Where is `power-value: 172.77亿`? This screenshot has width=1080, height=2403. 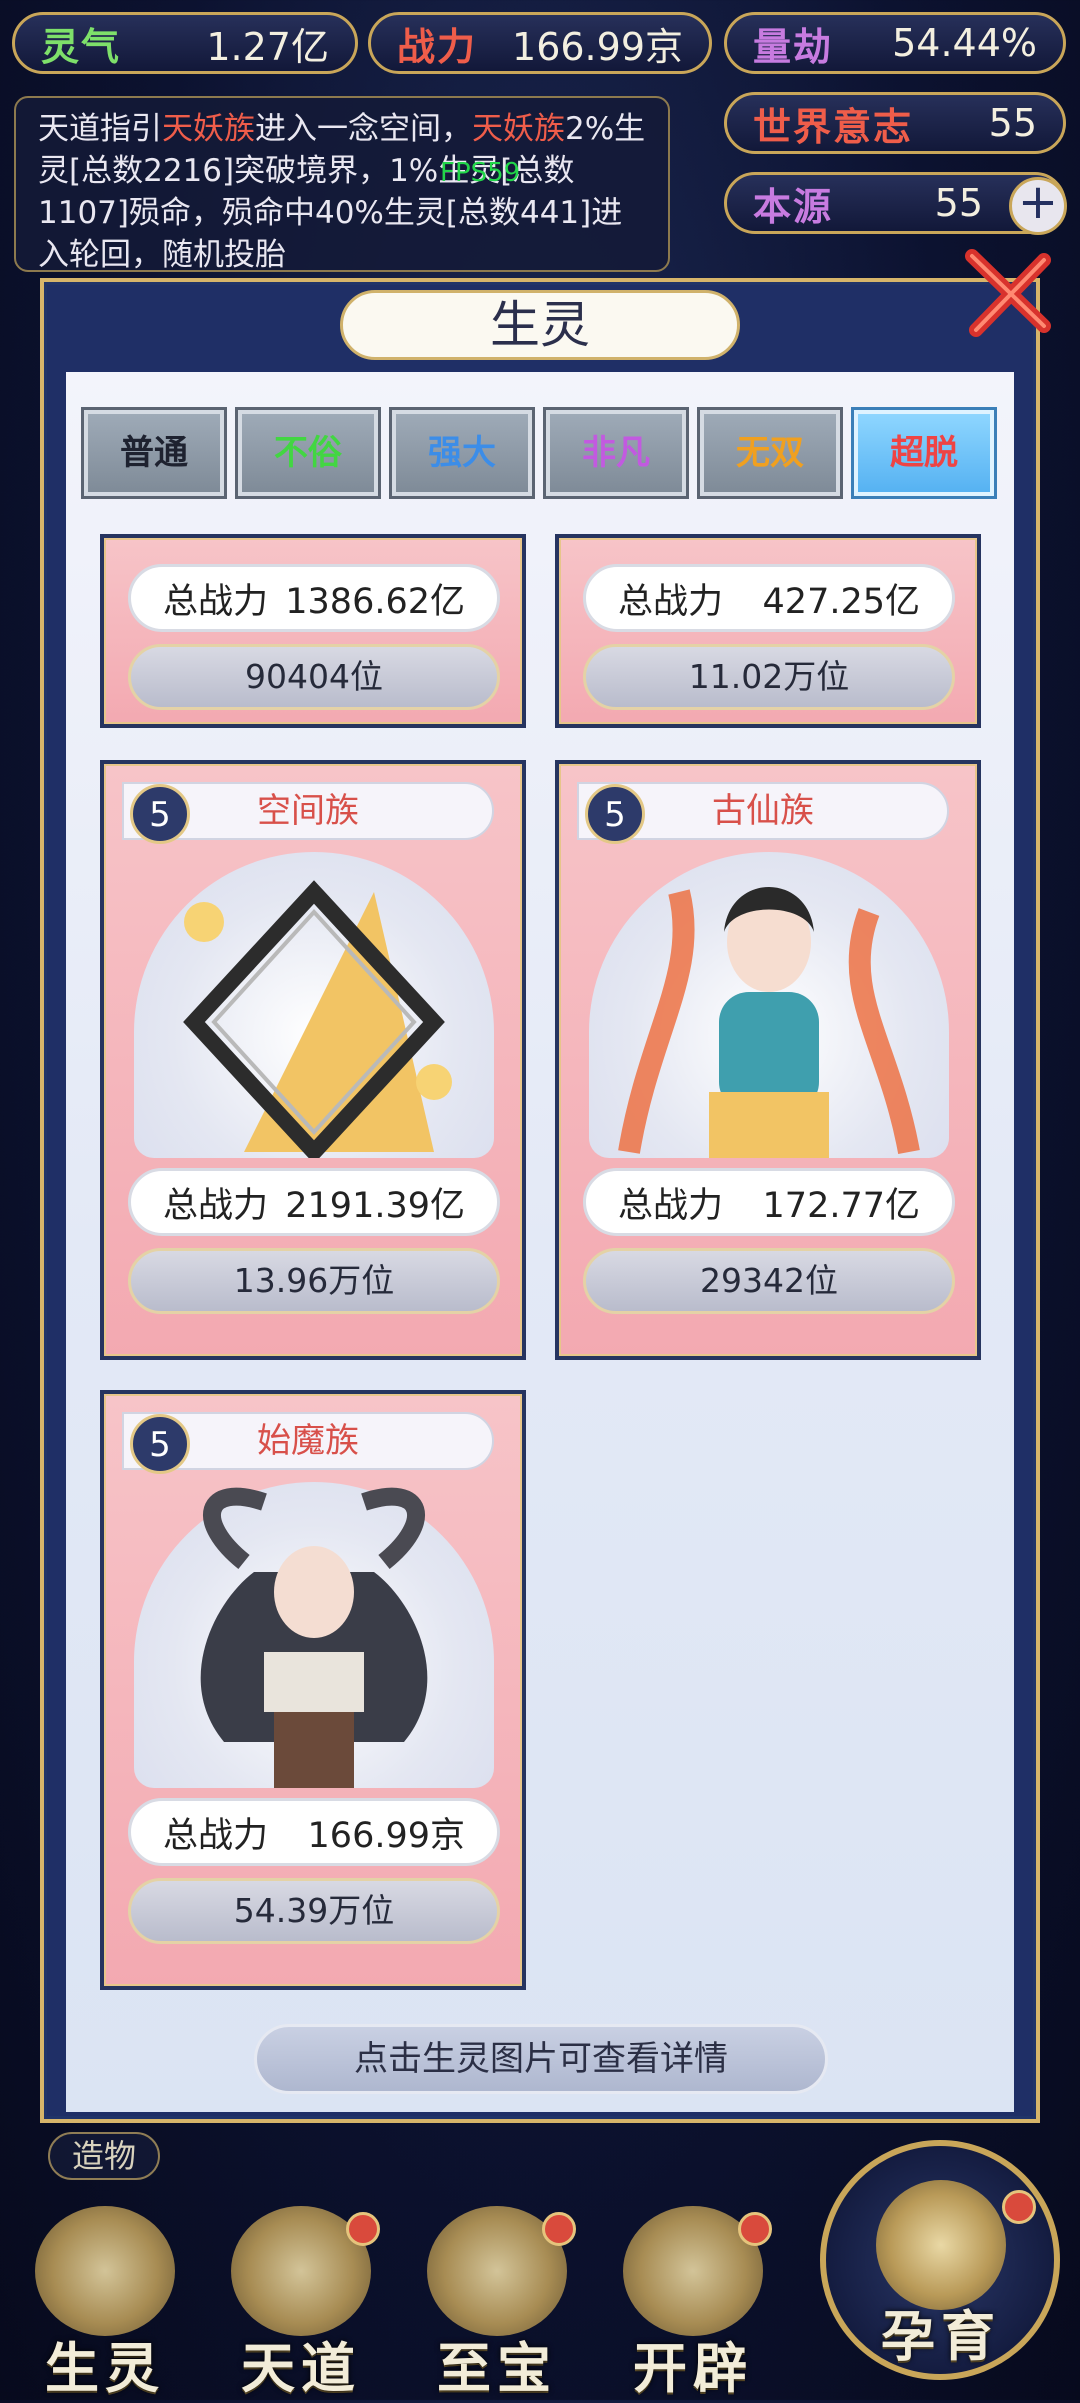 power-value: 172.77亿 is located at coordinates (841, 1205).